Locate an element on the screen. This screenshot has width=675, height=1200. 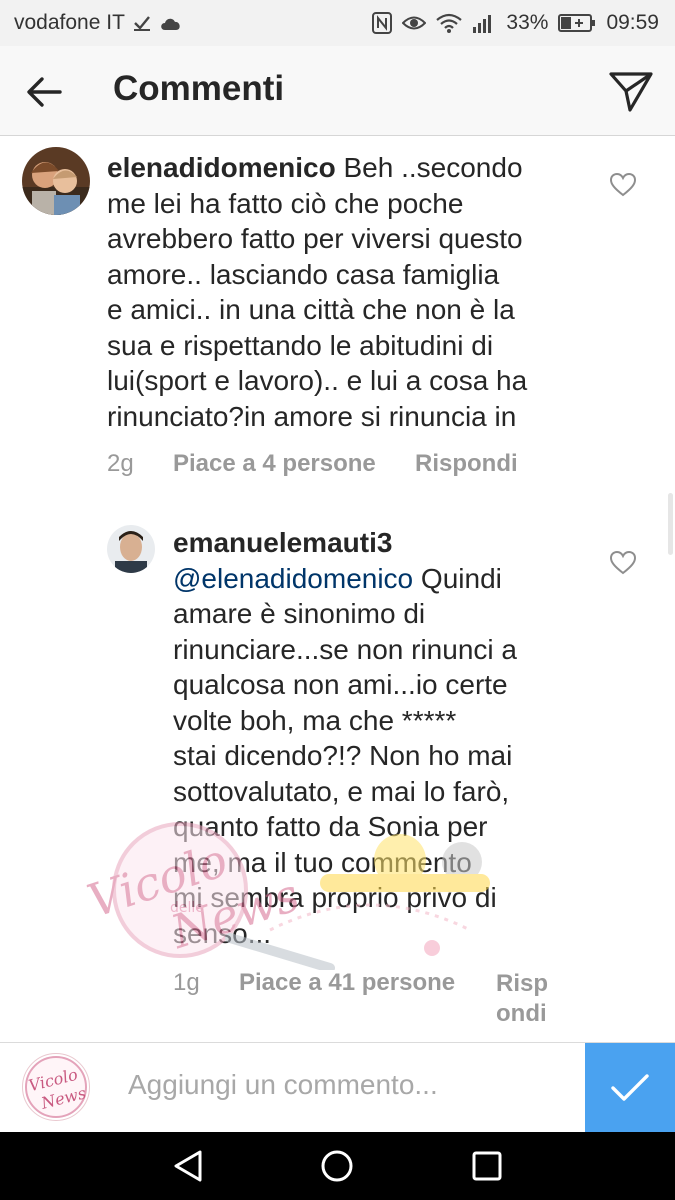
comment-line: amore.. lasciando casa famiglia is located at coordinates (303, 274).